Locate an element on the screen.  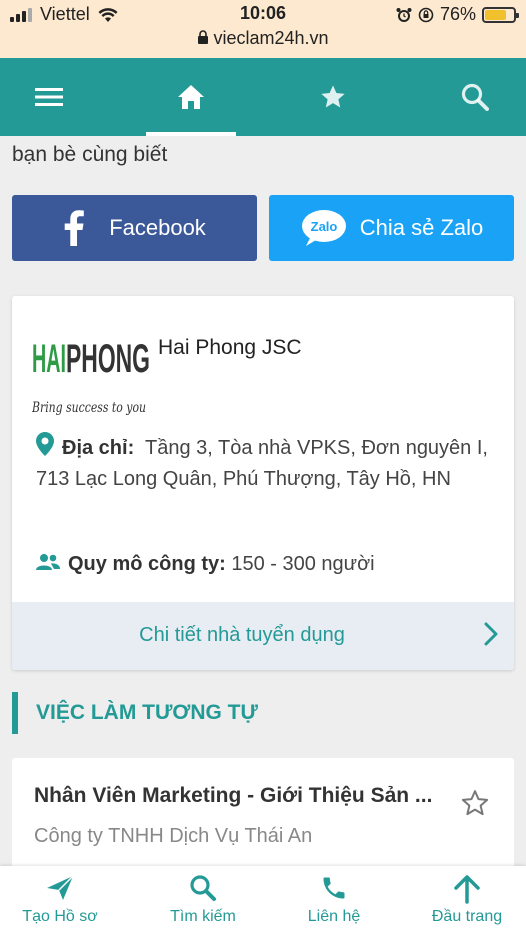
favorites-button is located at coordinates (333, 97).